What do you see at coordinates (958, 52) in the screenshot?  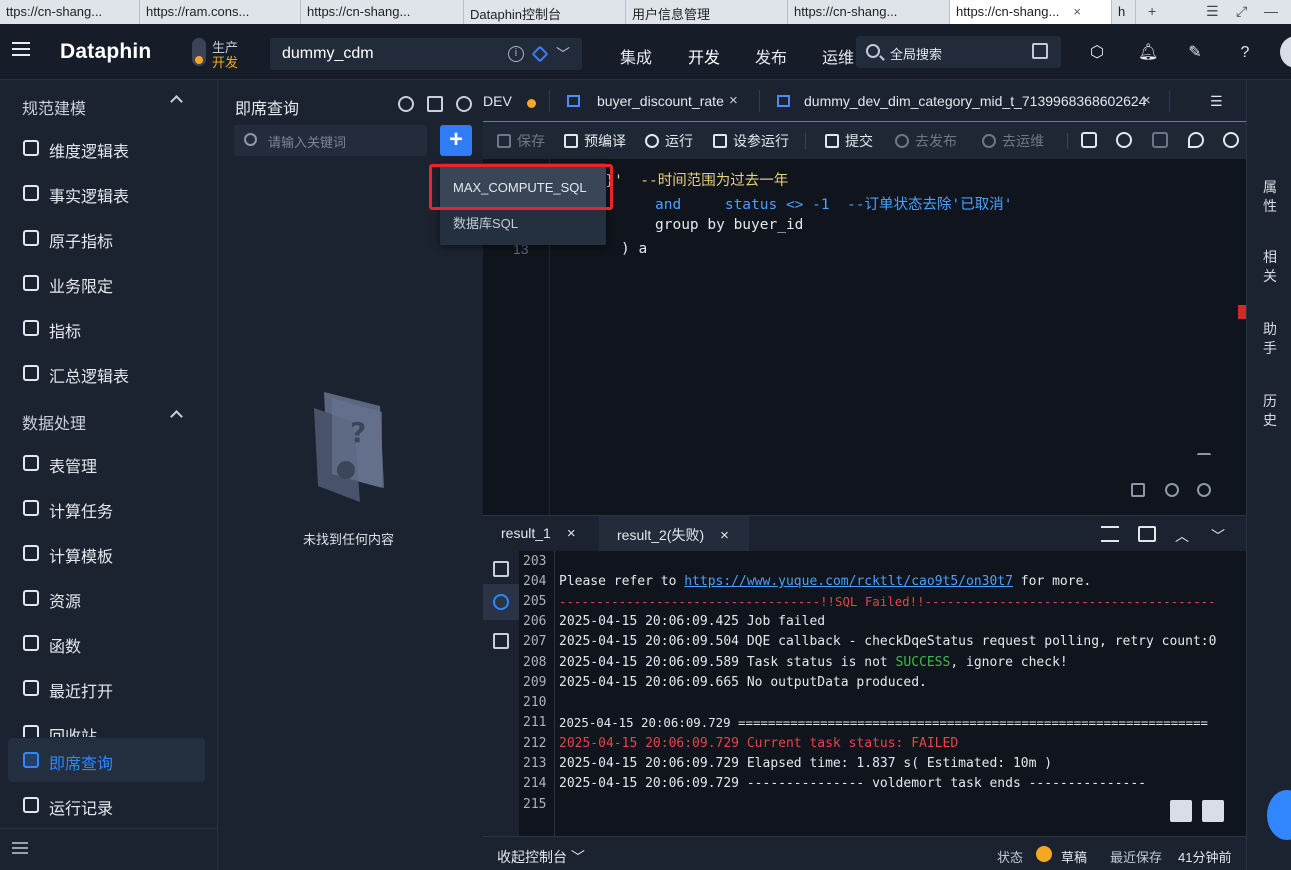 I see `global-search: 全局搜索` at bounding box center [958, 52].